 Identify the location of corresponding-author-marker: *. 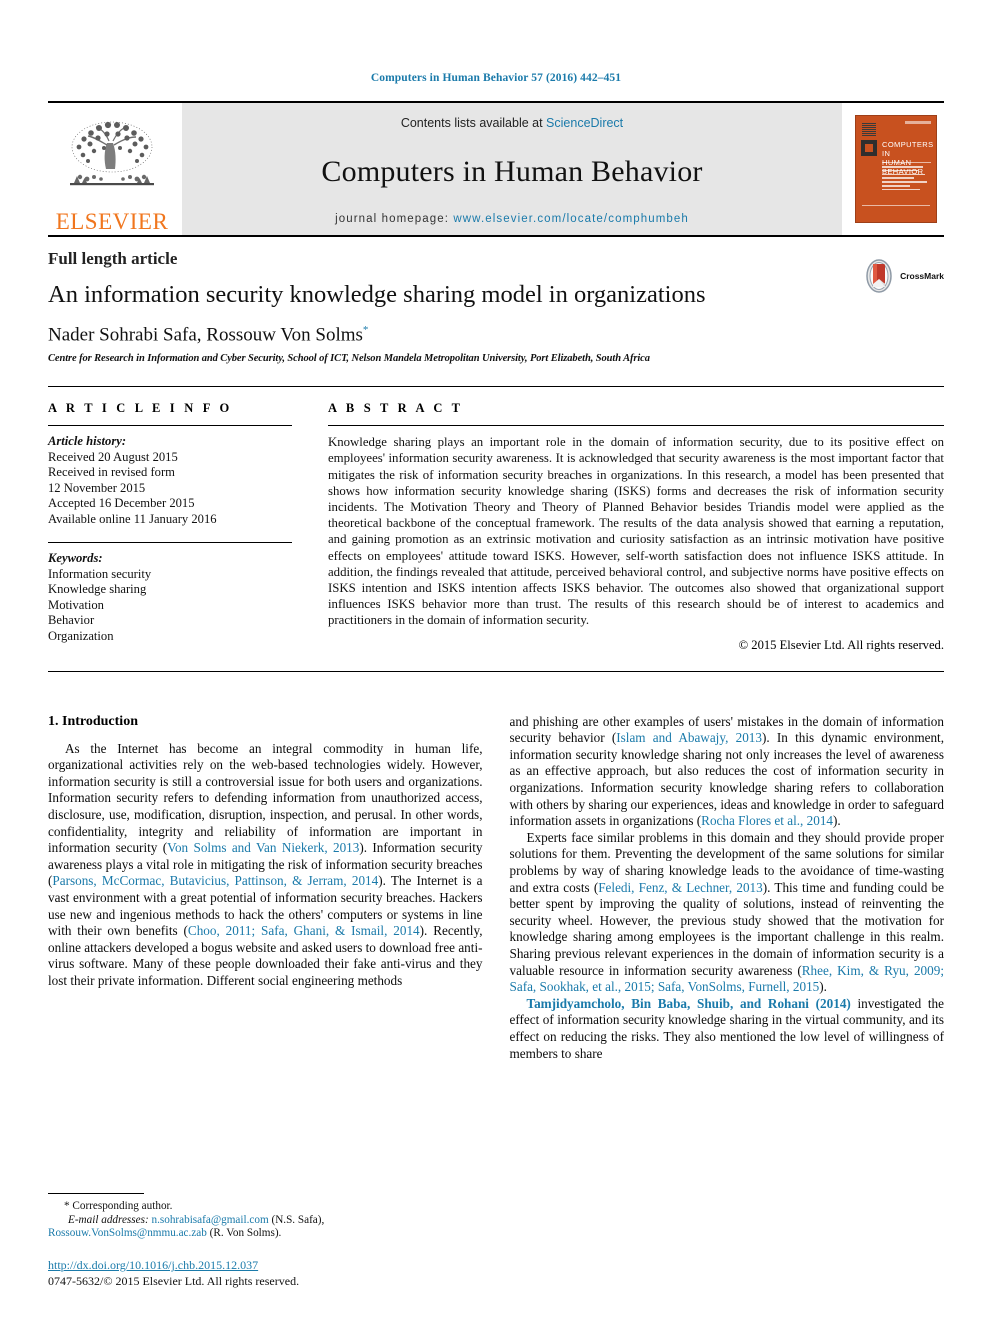
(365, 329).